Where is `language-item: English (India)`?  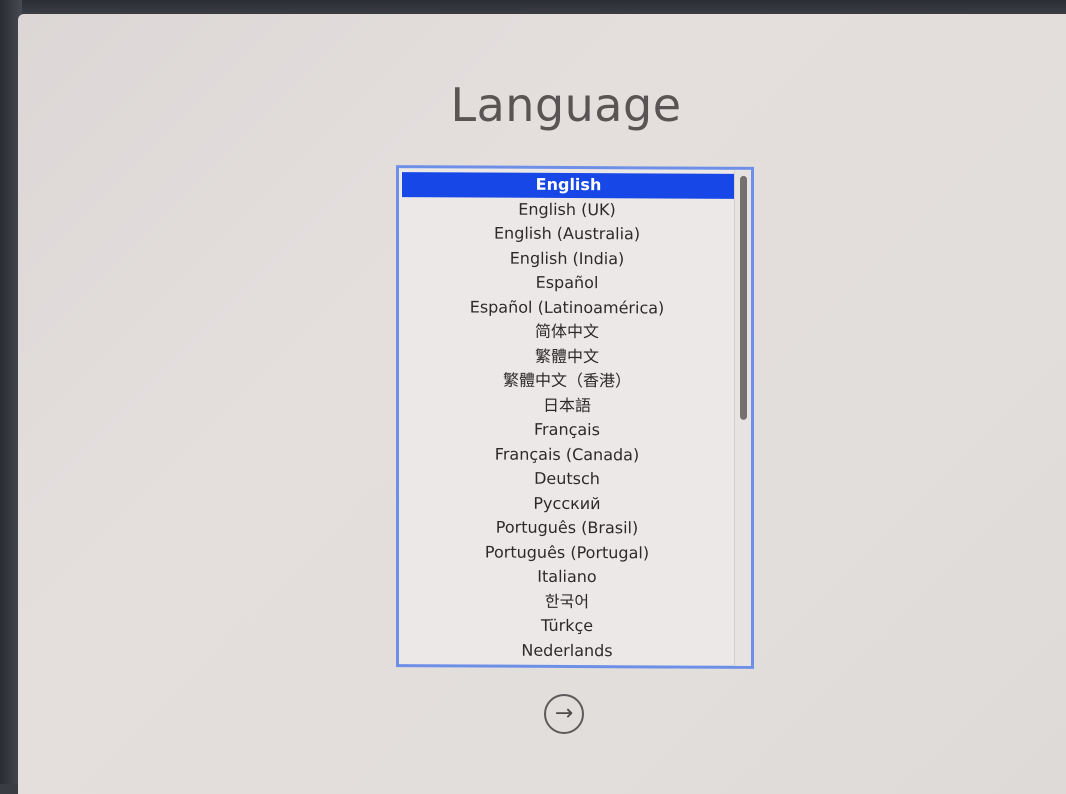 language-item: English (India) is located at coordinates (567, 259).